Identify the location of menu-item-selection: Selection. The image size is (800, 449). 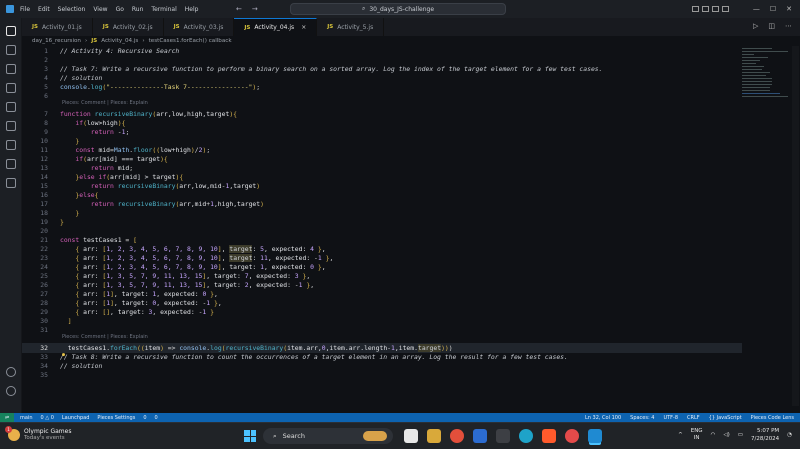
(72, 9).